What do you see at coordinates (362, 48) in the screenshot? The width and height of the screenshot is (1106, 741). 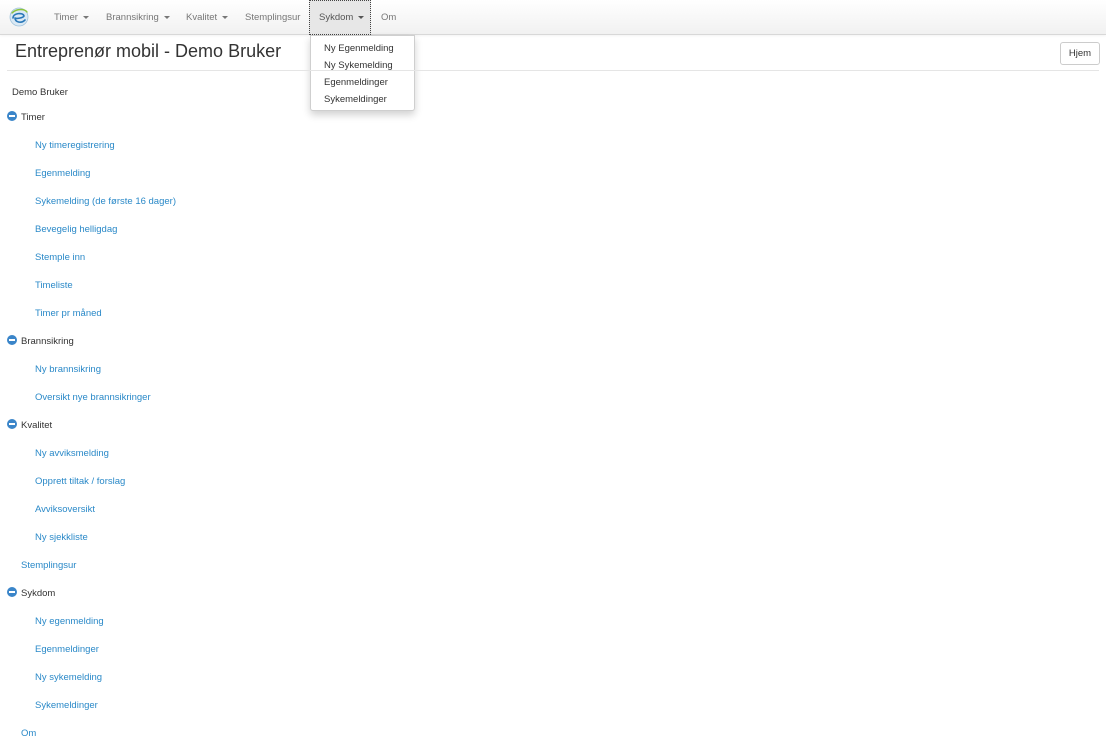 I see `menu-item-ny-egenmelding: Ny Egenmelding` at bounding box center [362, 48].